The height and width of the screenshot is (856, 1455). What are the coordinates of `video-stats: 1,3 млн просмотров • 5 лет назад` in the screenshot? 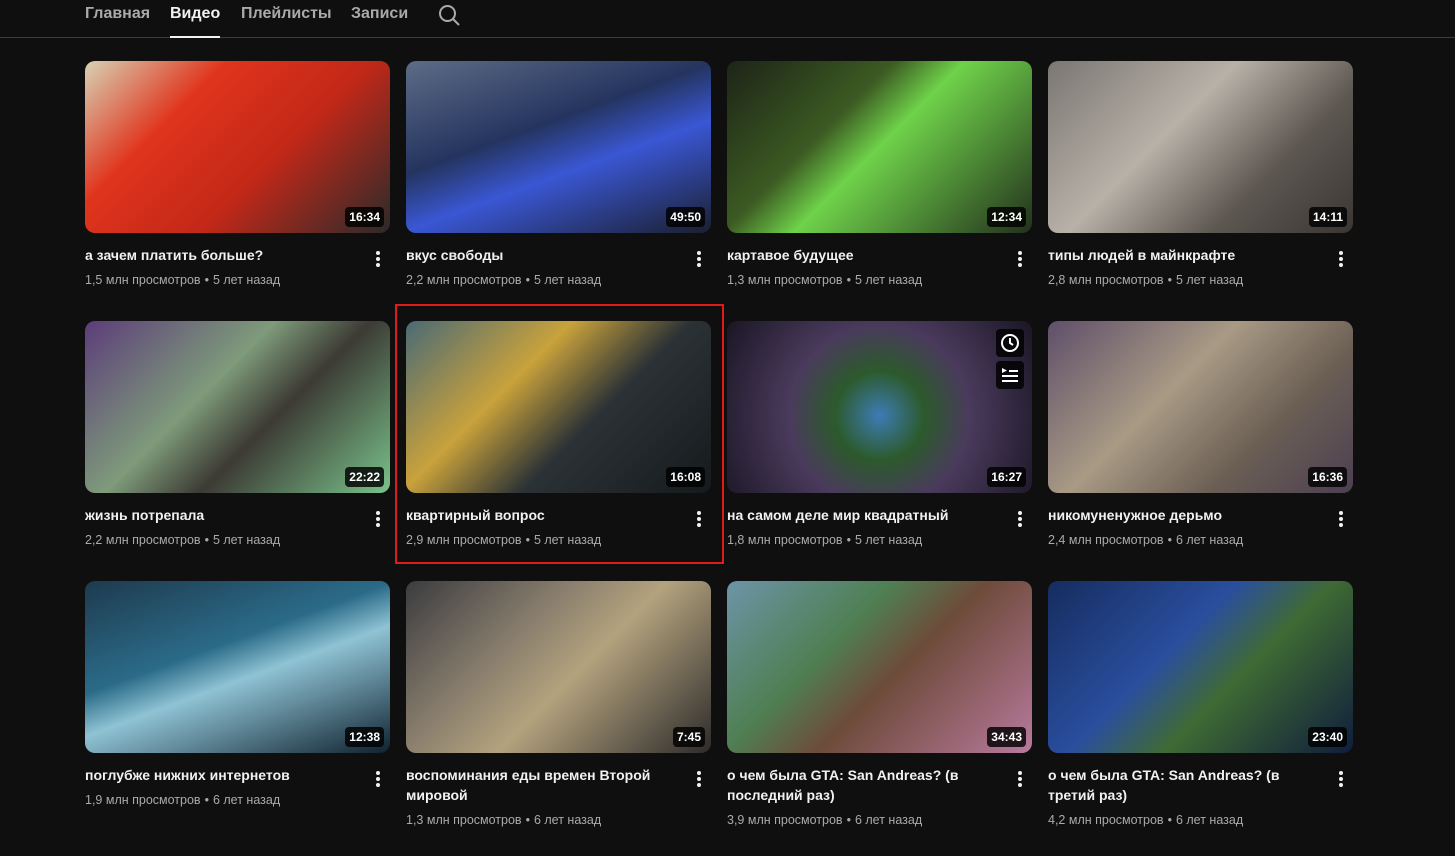 It's located at (864, 280).